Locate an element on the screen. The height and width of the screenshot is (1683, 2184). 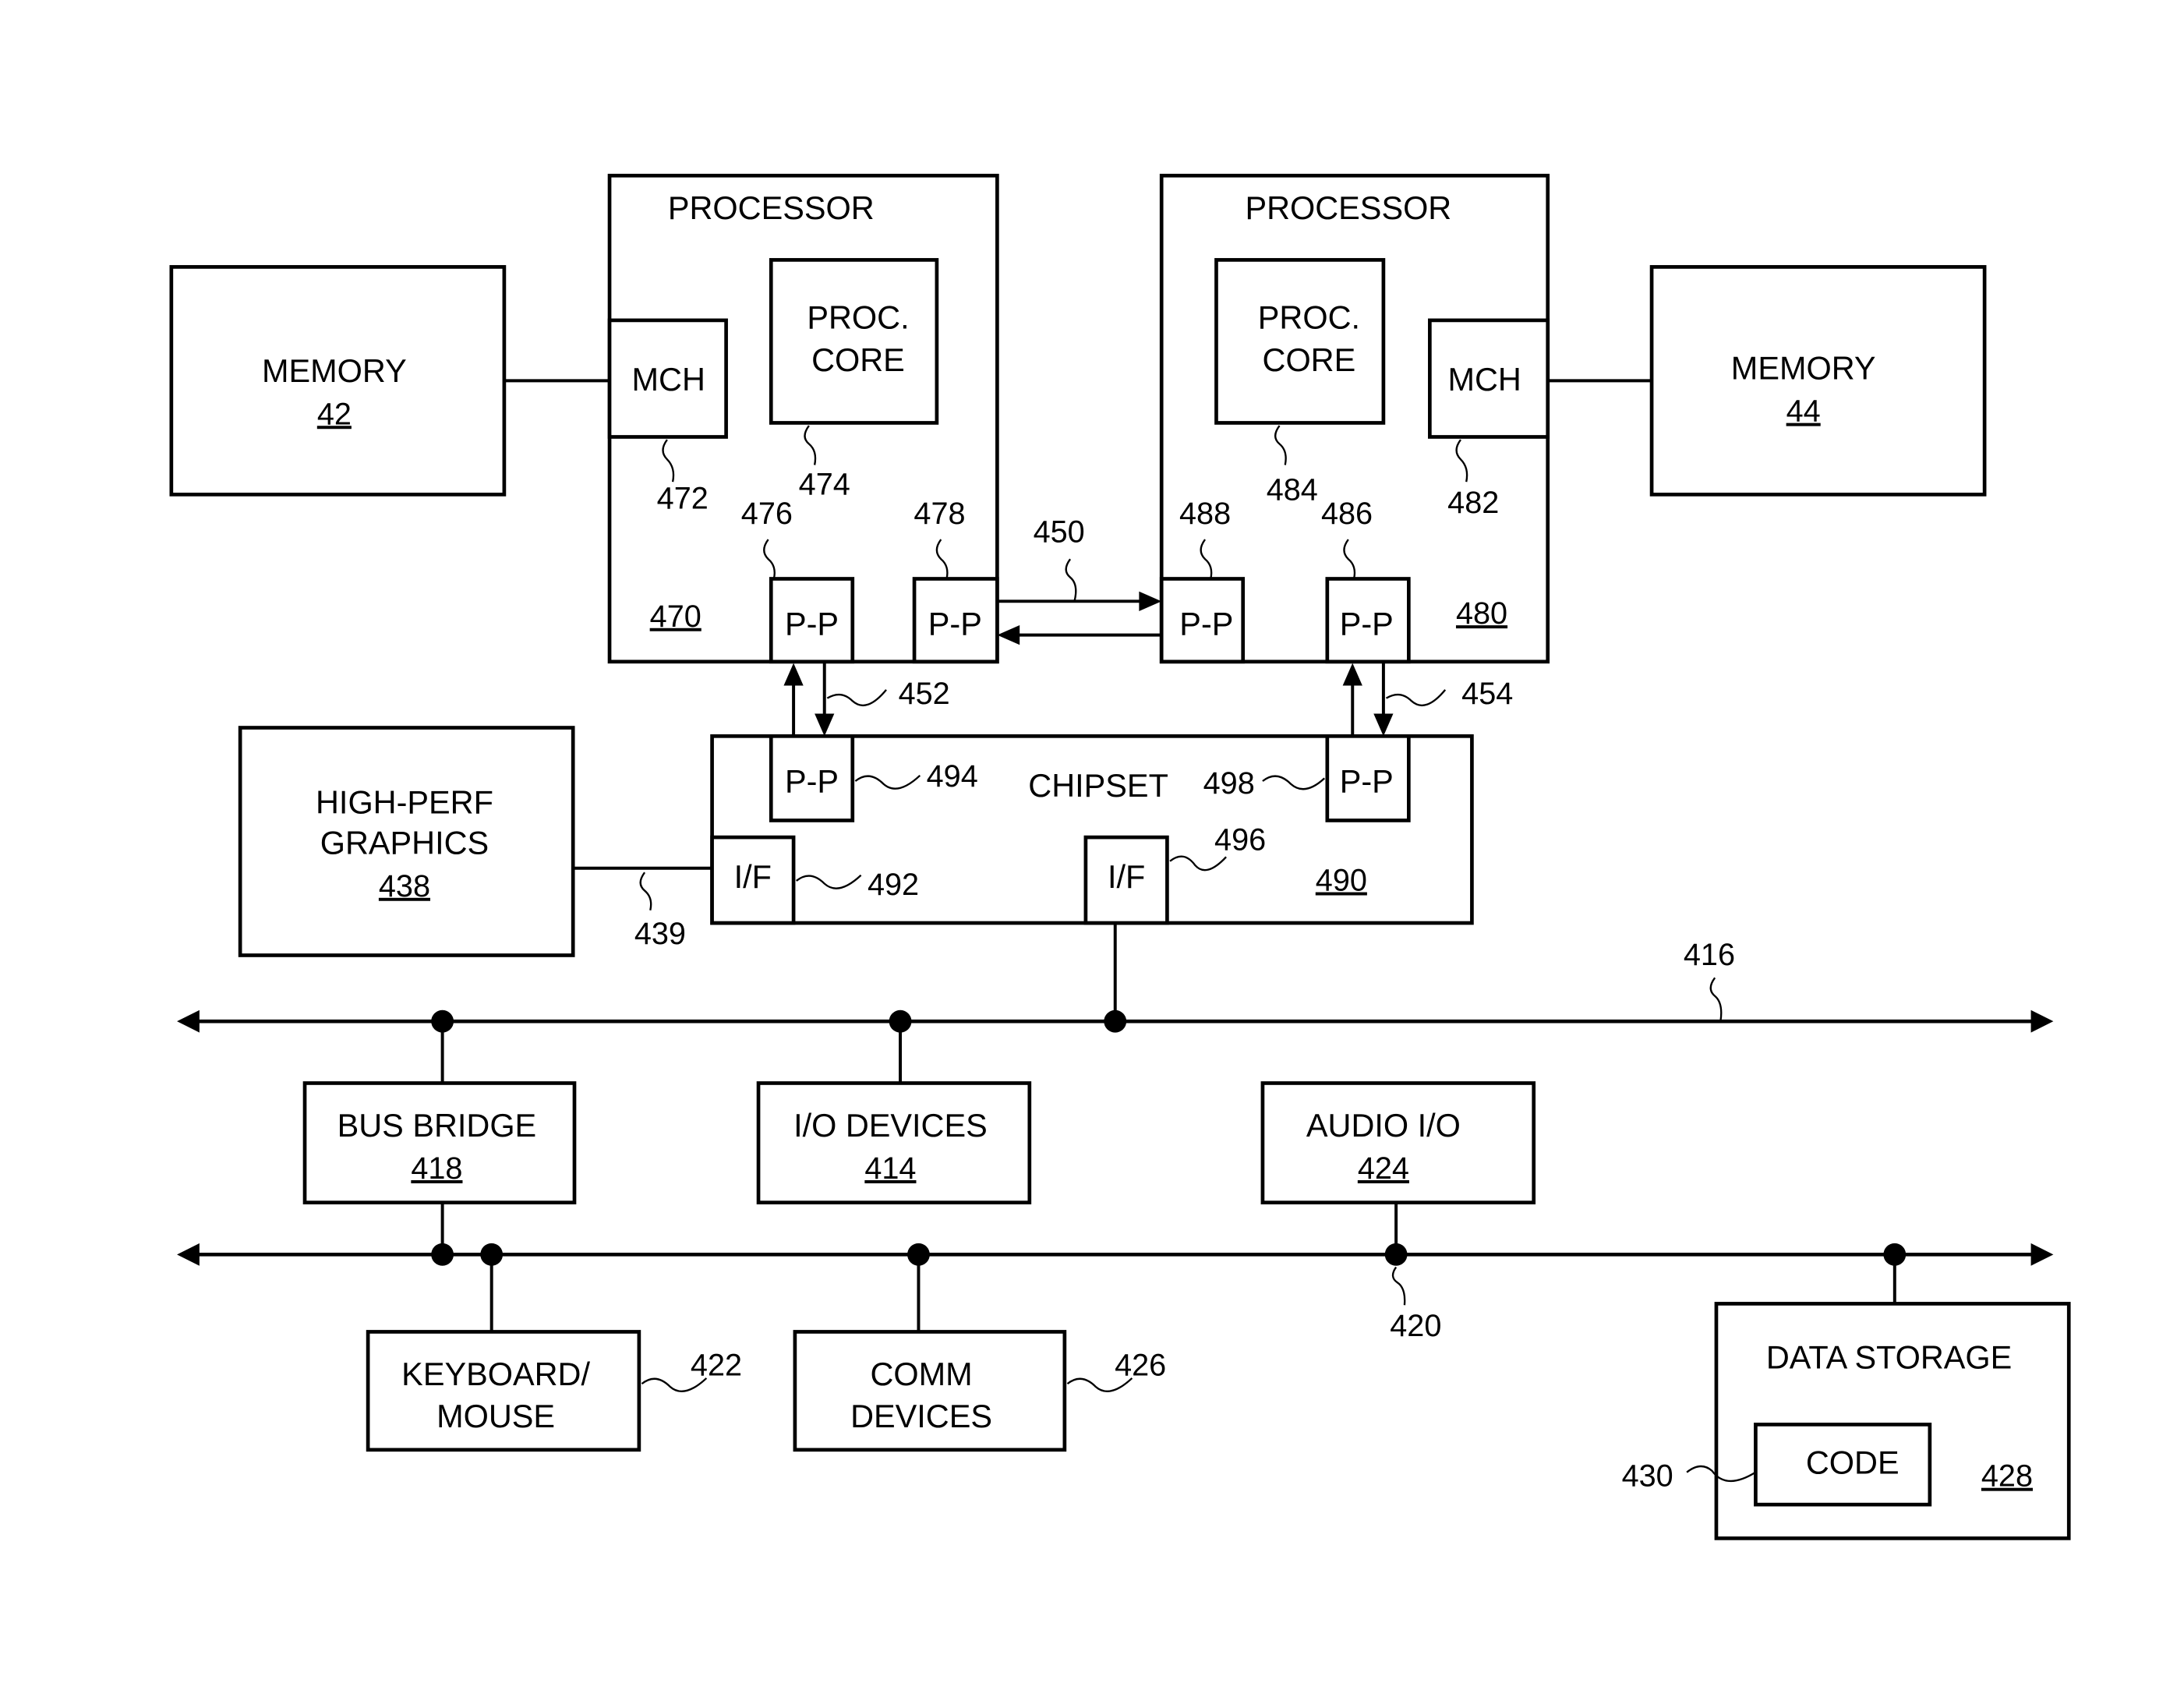
data-storage-ref: 428 is located at coordinates (2007, 1476).